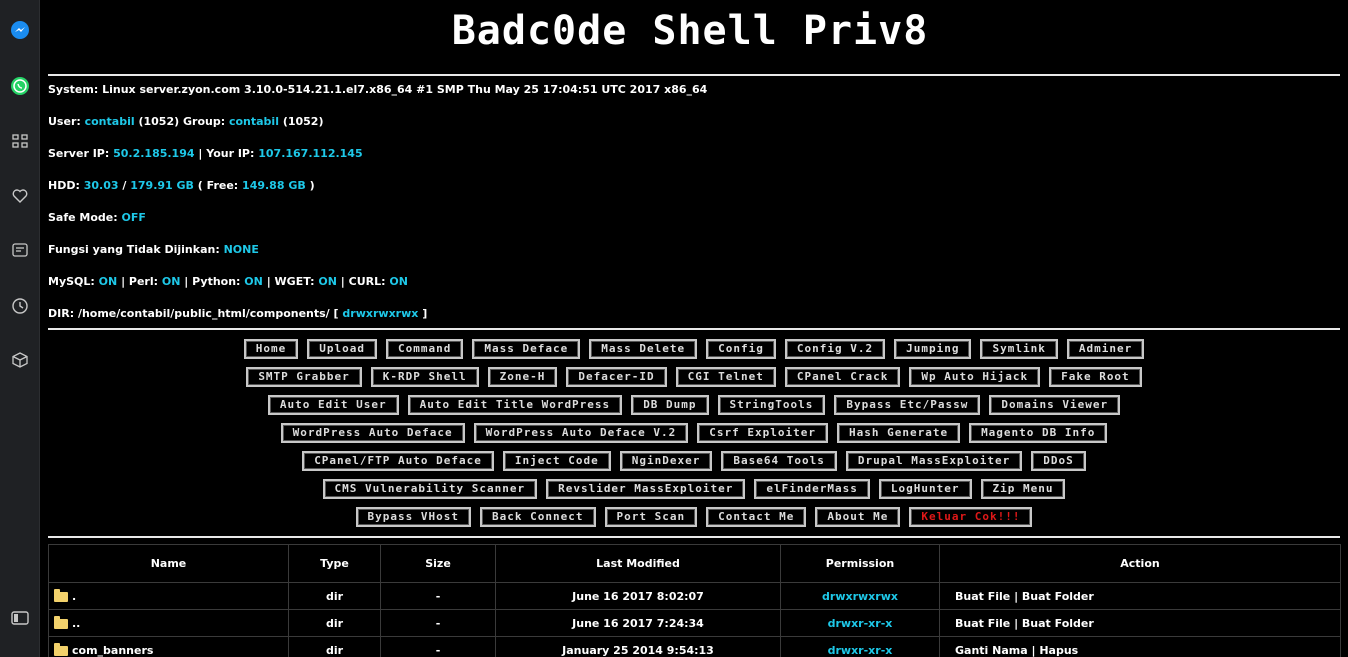 Image resolution: width=1348 pixels, height=657 pixels. I want to click on file-actions: Ganti Nama | Hapus, so click(1140, 646).